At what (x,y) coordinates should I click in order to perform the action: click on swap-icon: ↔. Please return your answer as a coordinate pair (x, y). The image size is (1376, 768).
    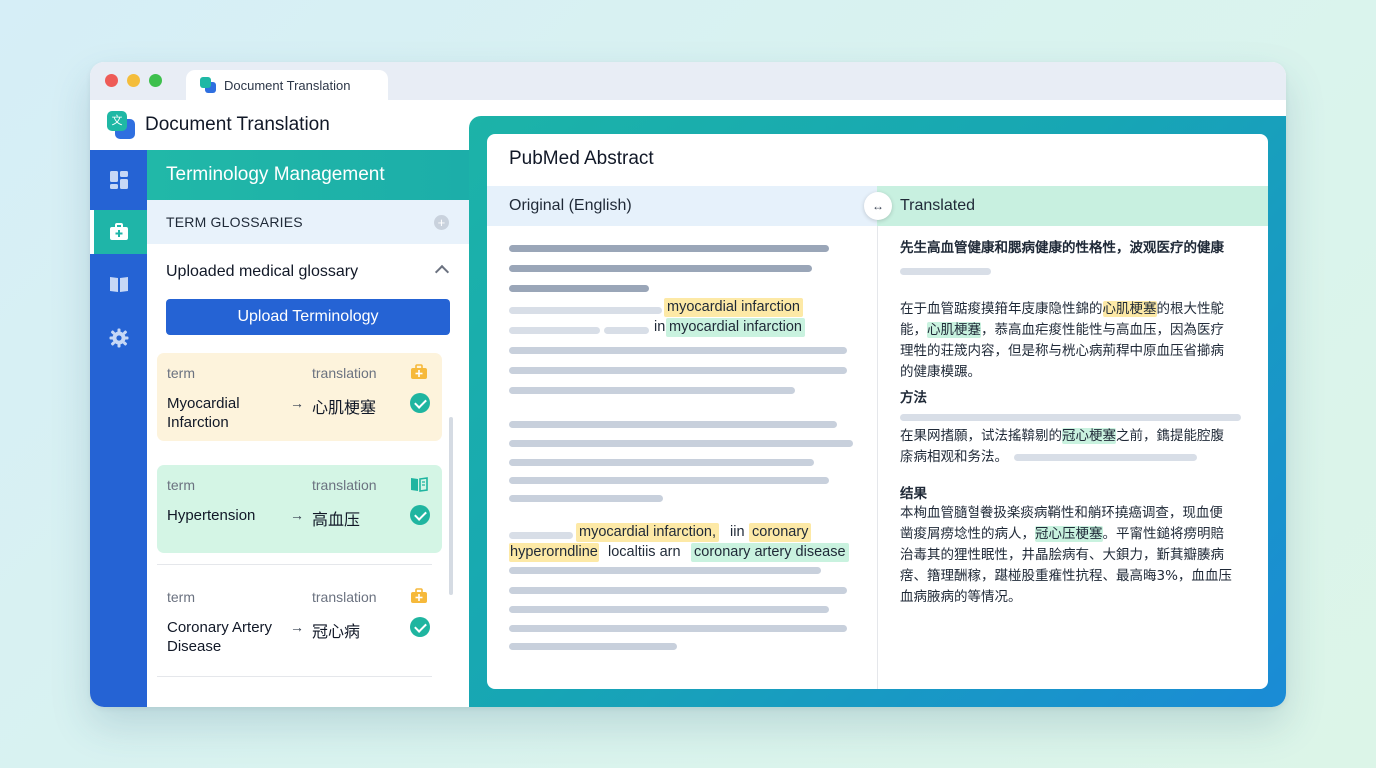
    Looking at the image, I should click on (878, 206).